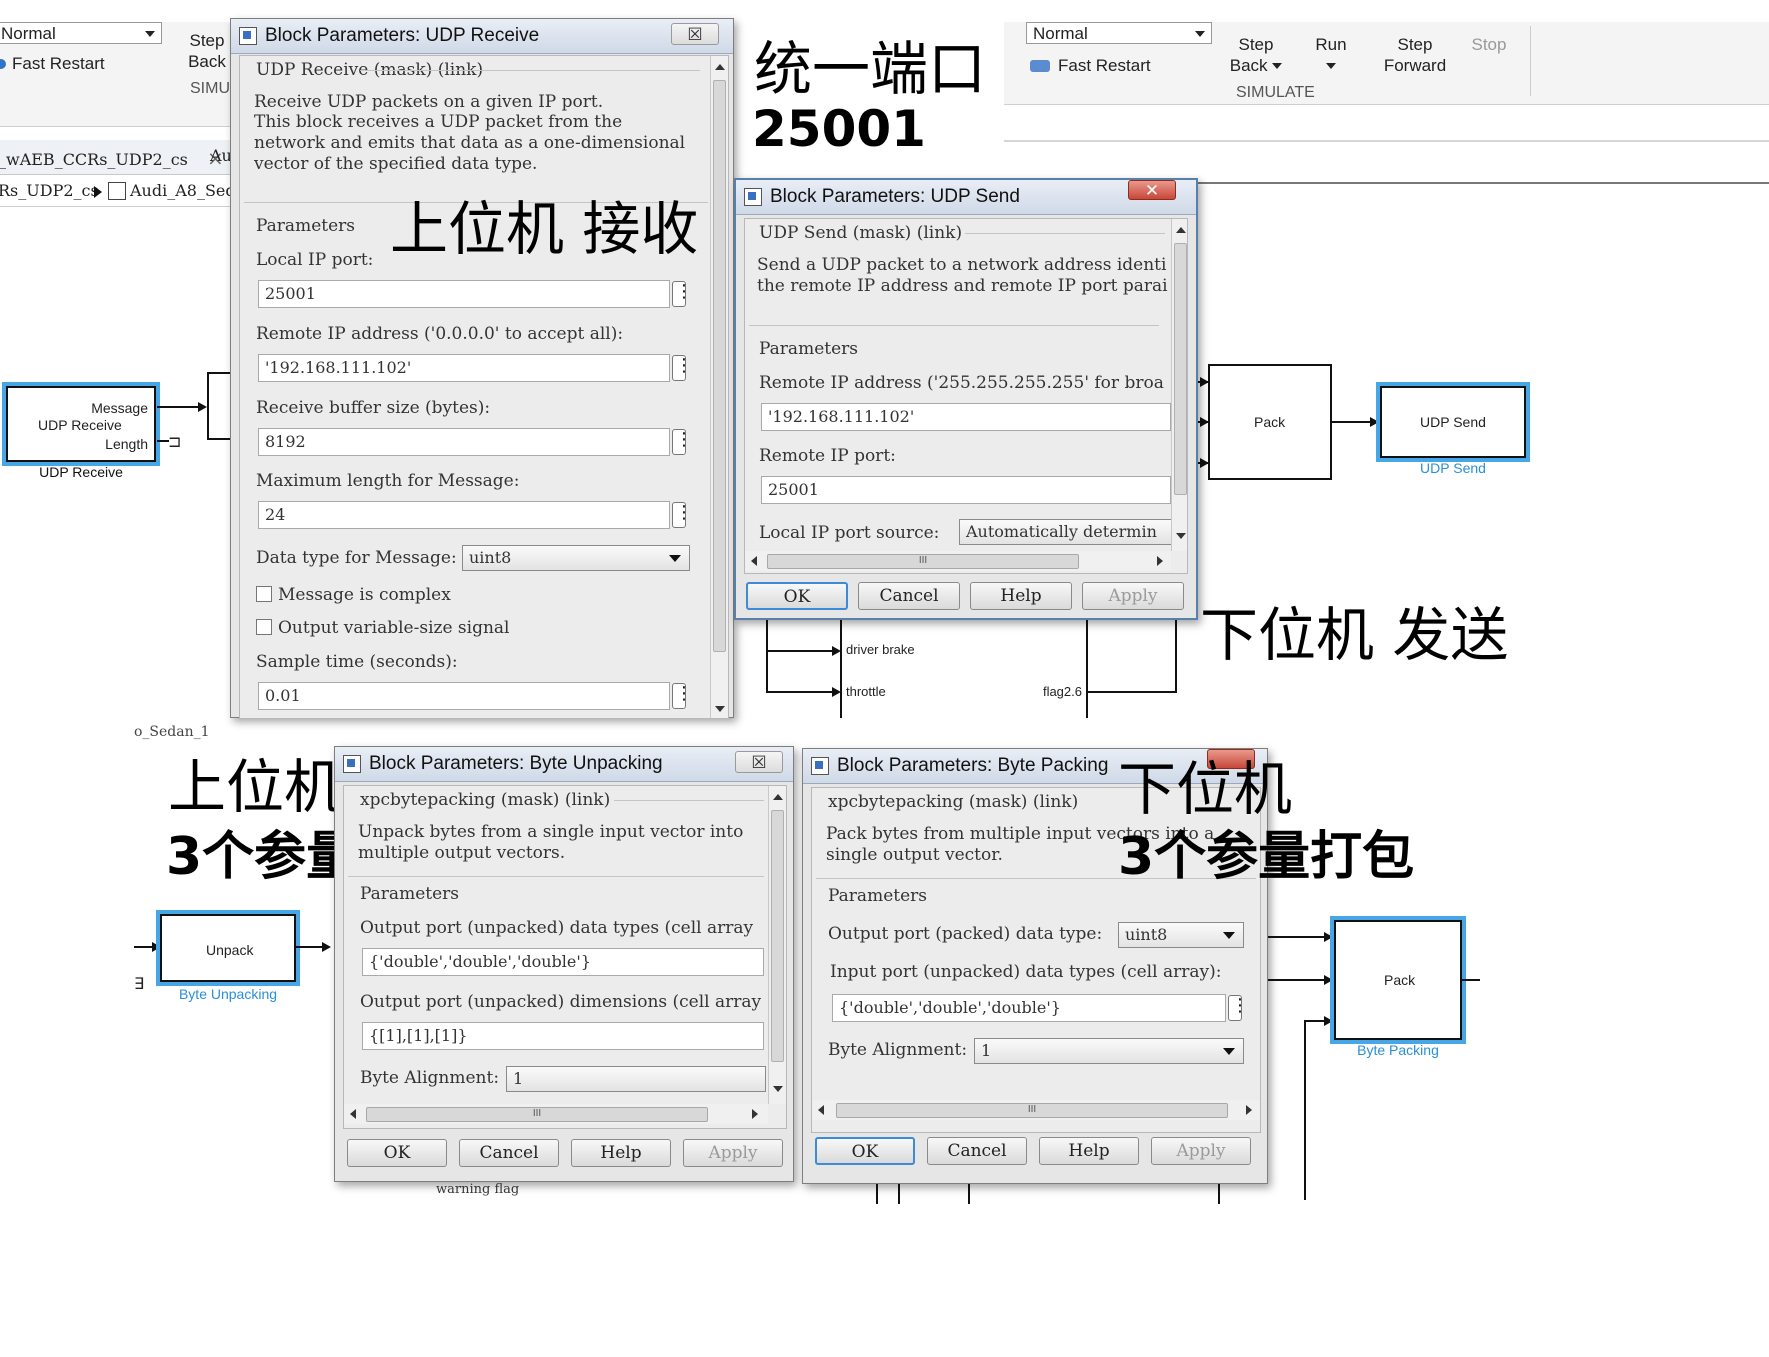 The height and width of the screenshot is (1357, 1769). I want to click on subsystem-block: driver brake throttle flag2.6, so click(964, 669).